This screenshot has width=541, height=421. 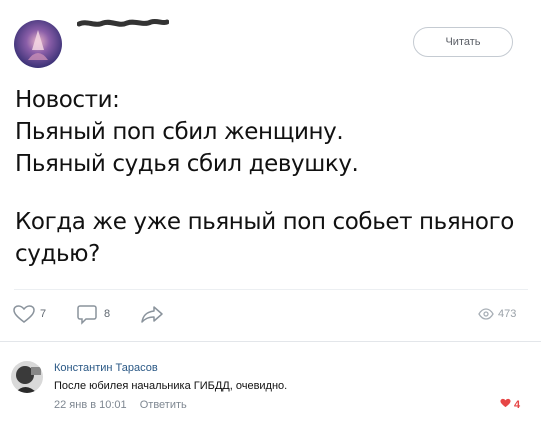 What do you see at coordinates (107, 314) in the screenshot?
I see `comment-count: 8` at bounding box center [107, 314].